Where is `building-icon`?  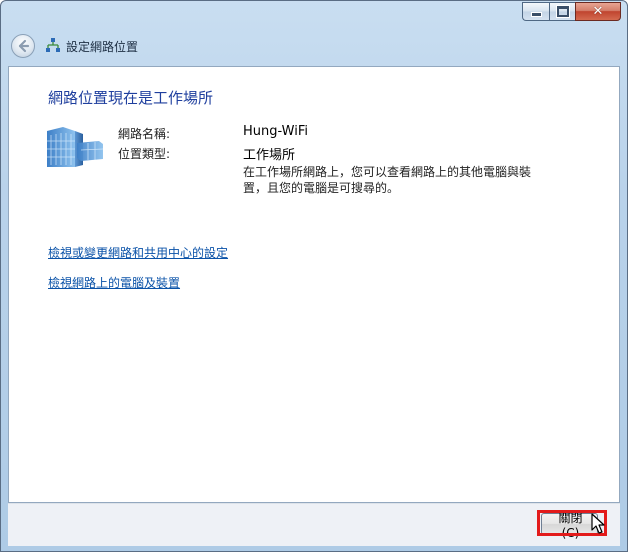
building-icon is located at coordinates (75, 147).